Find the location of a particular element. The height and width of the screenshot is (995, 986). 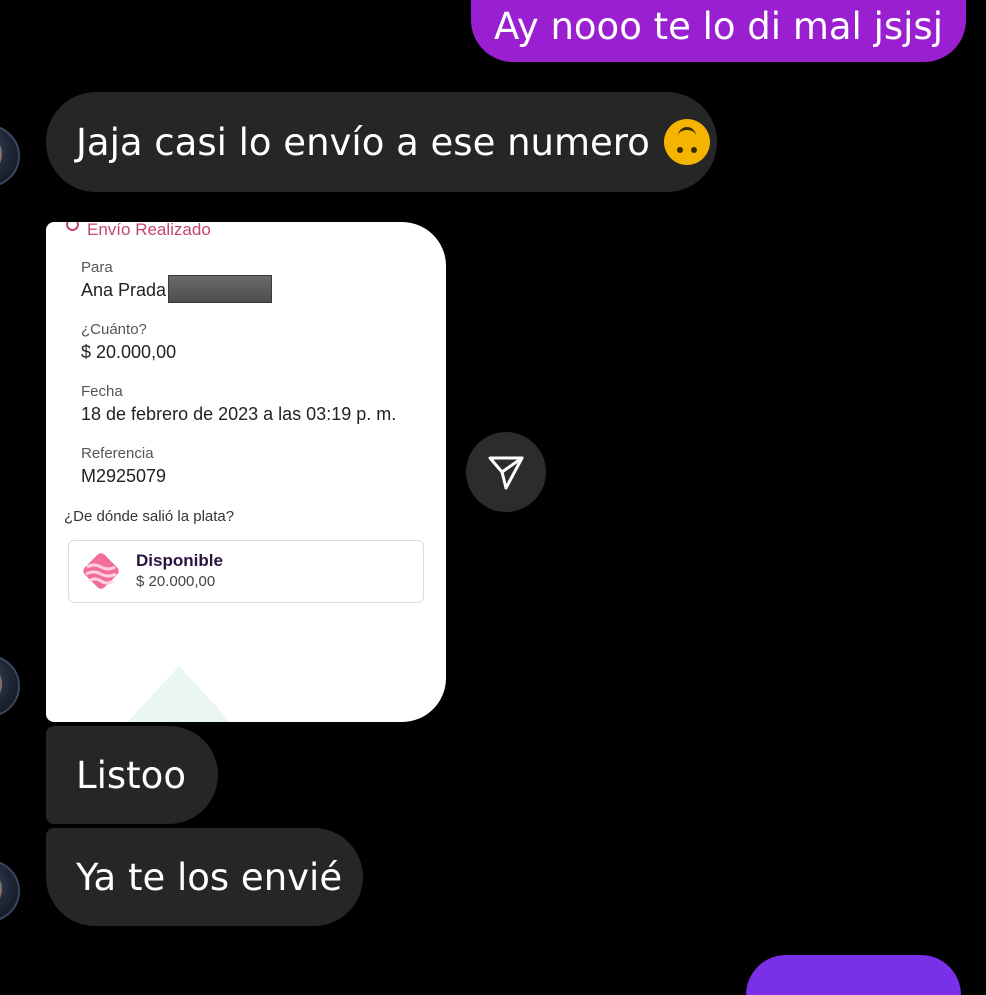

faded-shape is located at coordinates (179, 694).